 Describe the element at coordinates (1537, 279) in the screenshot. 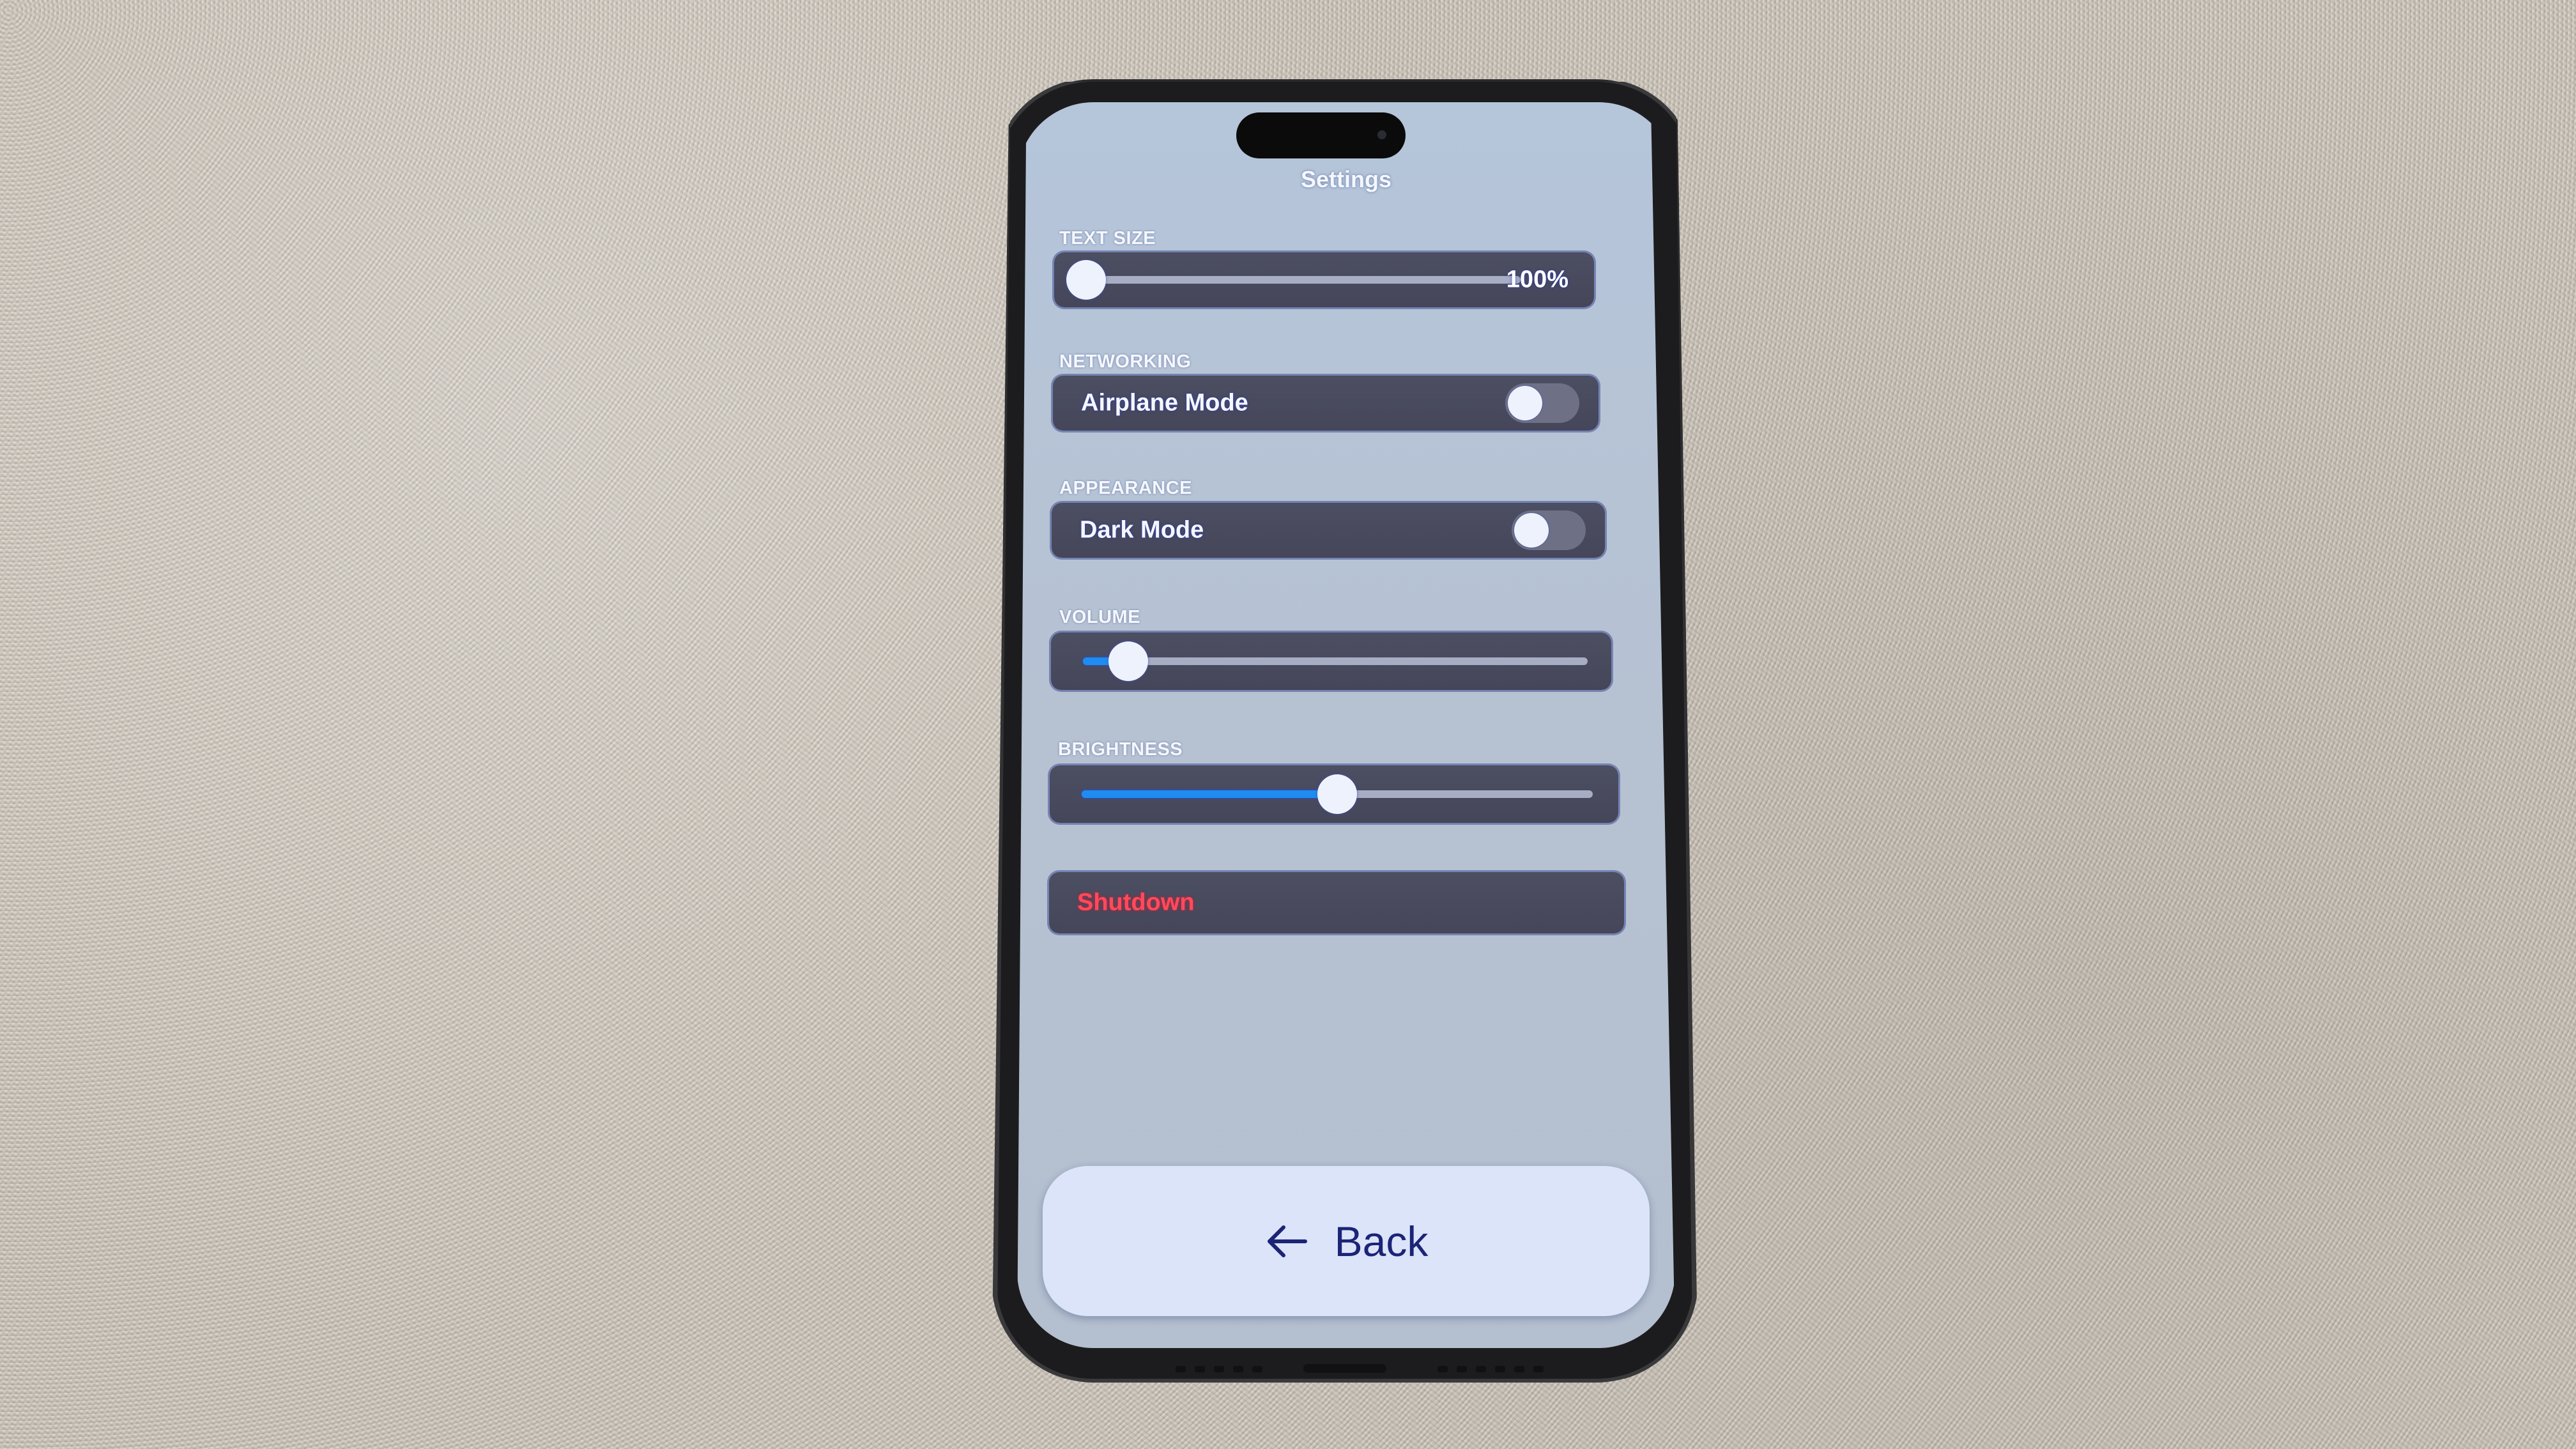

I see `text-size-value: 100%` at that location.